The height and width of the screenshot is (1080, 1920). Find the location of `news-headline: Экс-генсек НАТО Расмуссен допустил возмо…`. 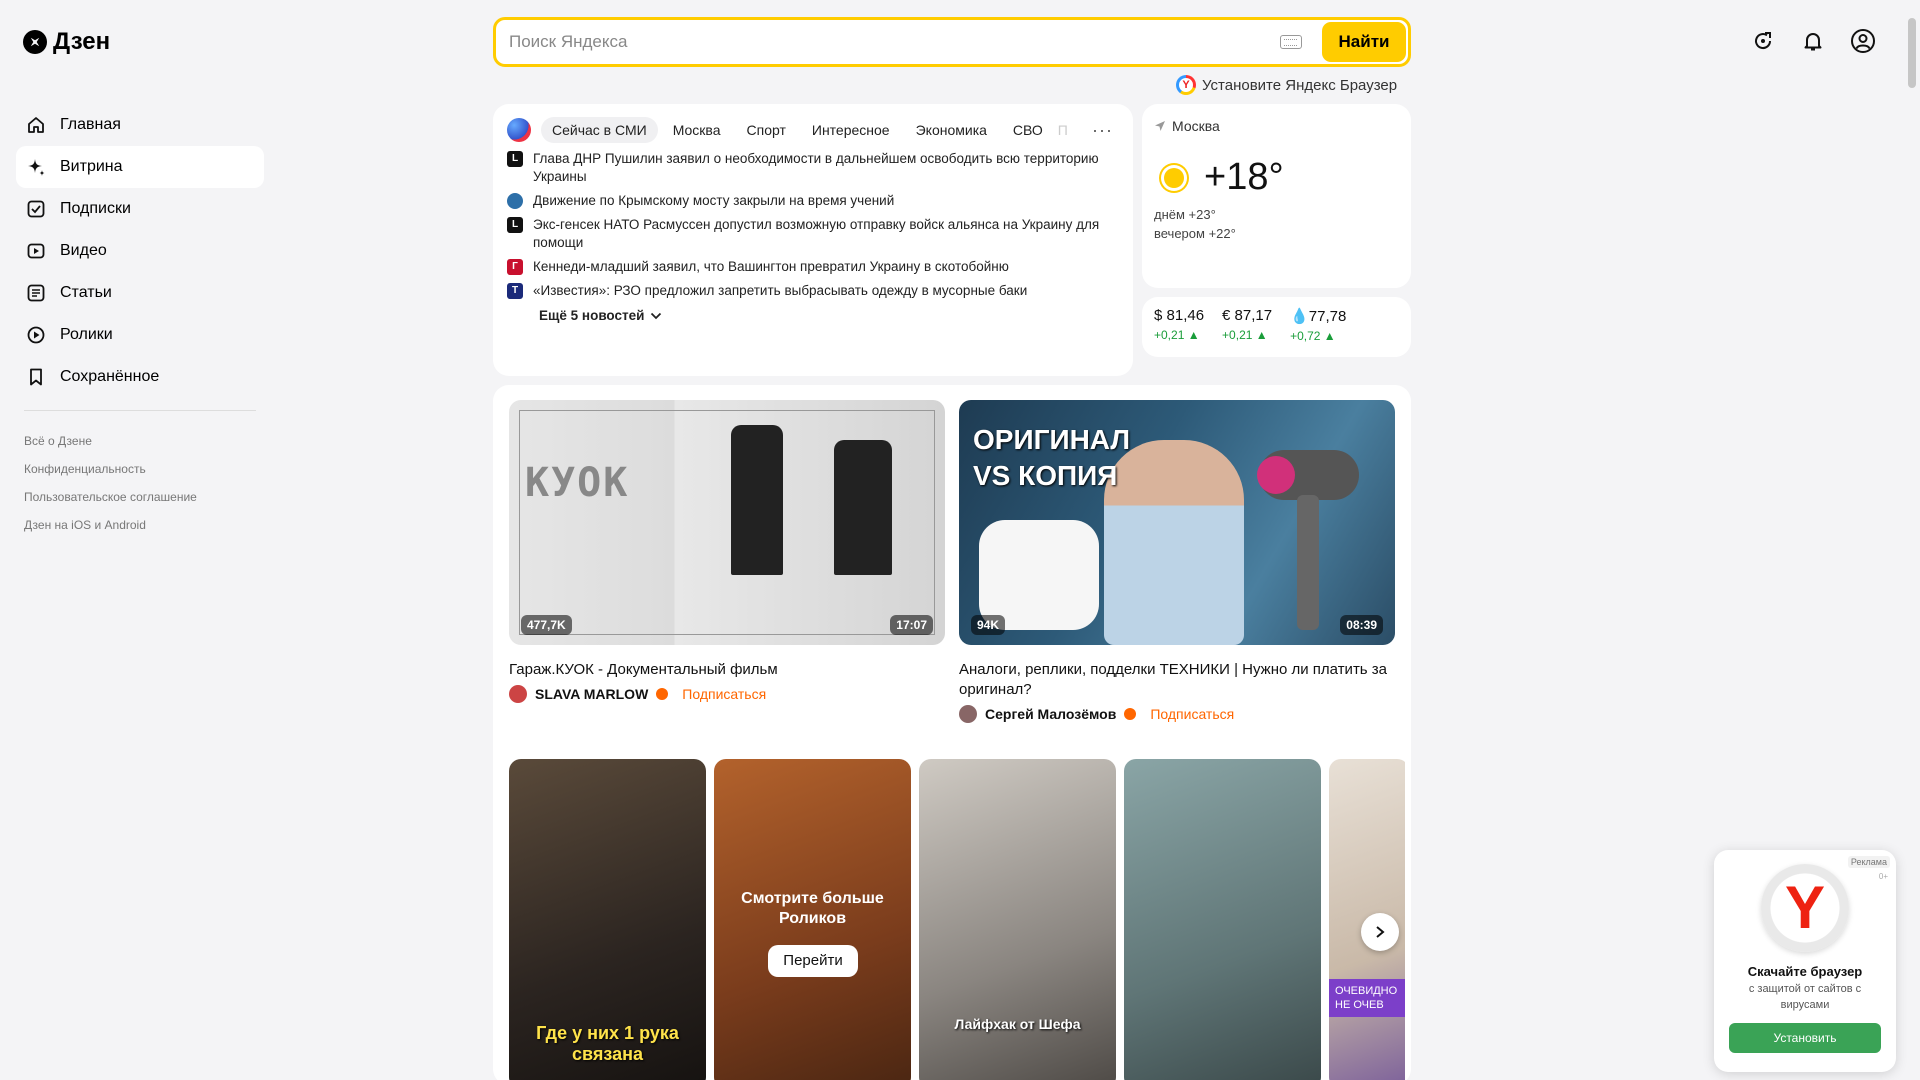

news-headline: Экс-генсек НАТО Расмуссен допустил возмо… is located at coordinates (816, 233).